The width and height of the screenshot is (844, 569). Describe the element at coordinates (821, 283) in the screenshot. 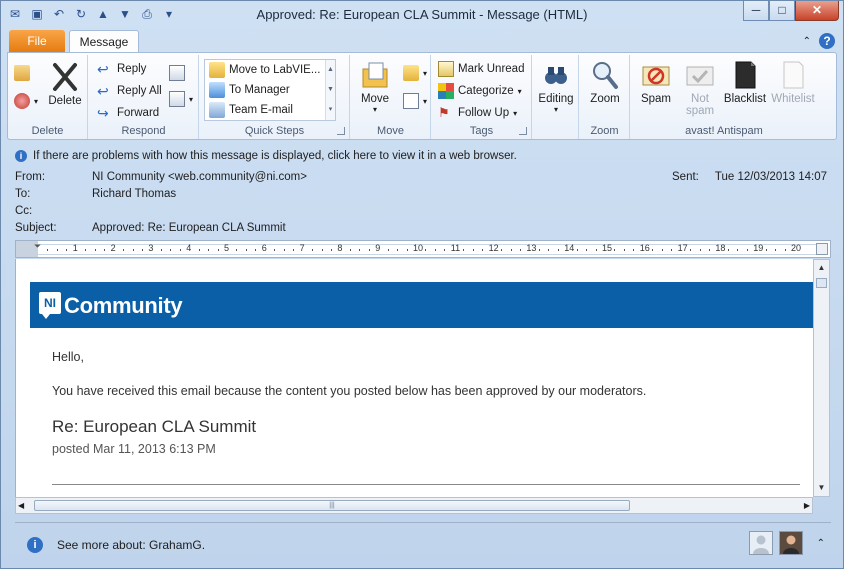

I see `vertical-scroll-thumb` at that location.